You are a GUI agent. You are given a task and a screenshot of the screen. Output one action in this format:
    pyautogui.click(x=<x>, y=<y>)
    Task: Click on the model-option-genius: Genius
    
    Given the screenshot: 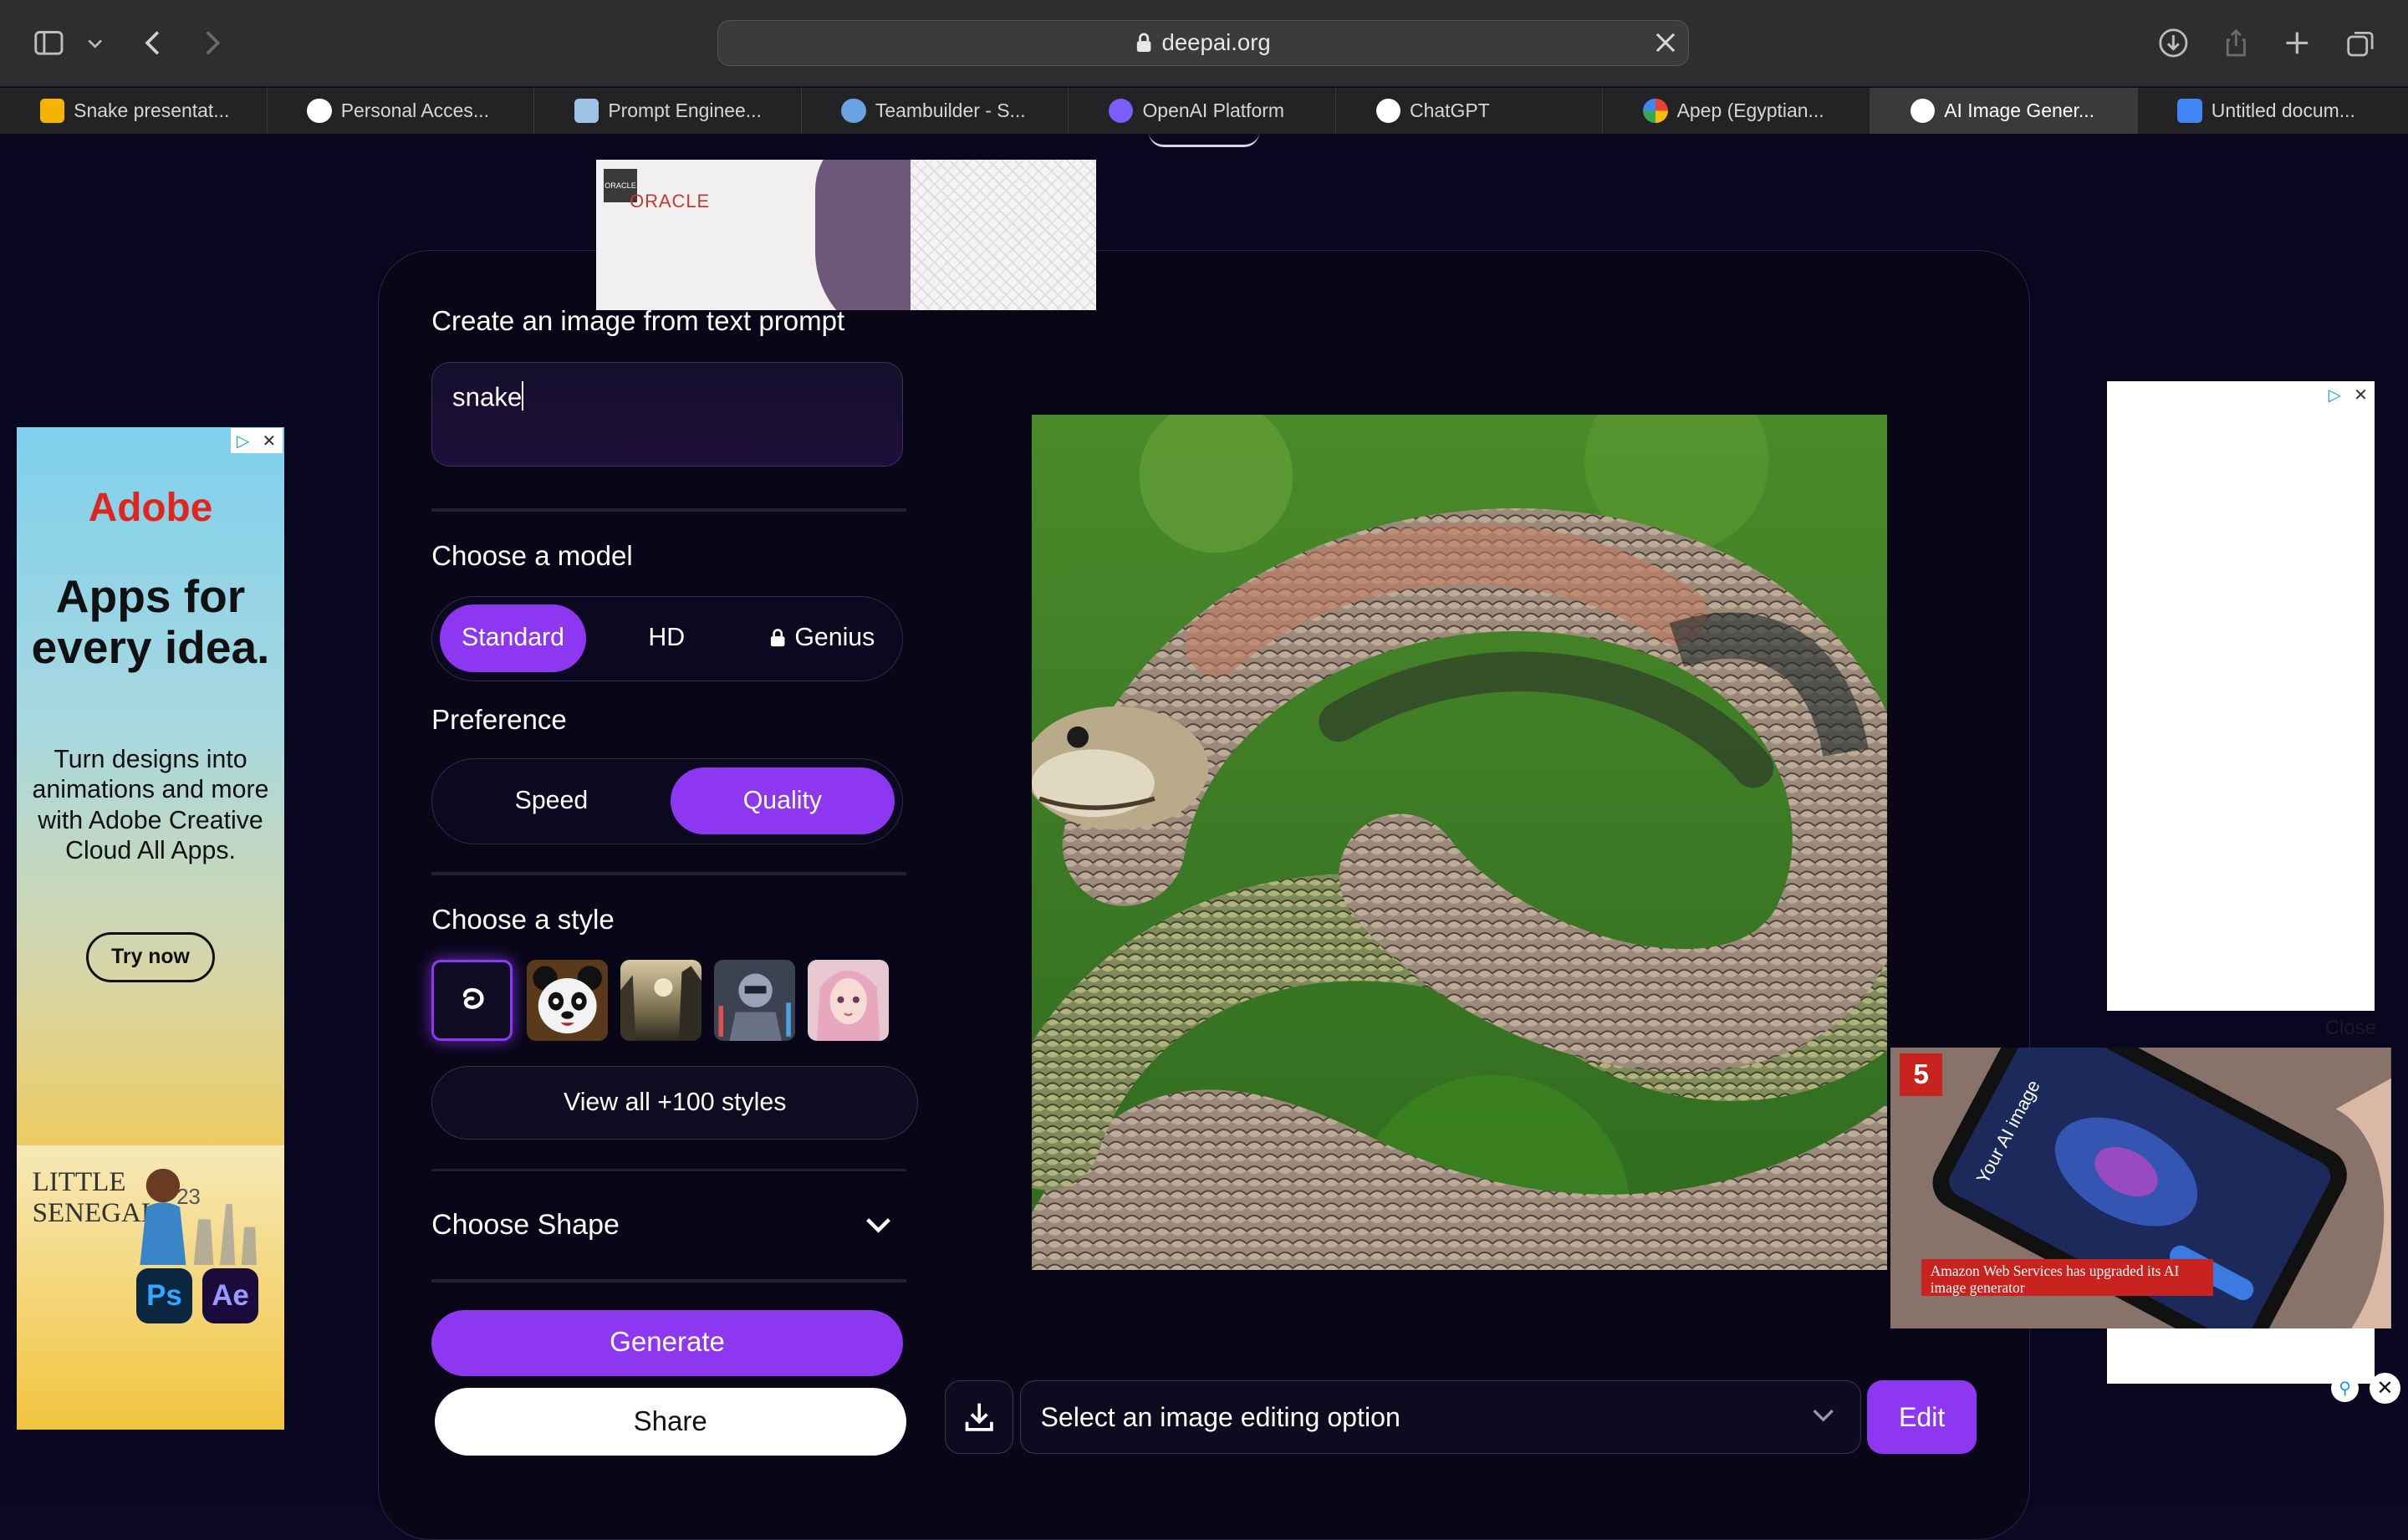 What is the action you would take?
    pyautogui.click(x=823, y=638)
    